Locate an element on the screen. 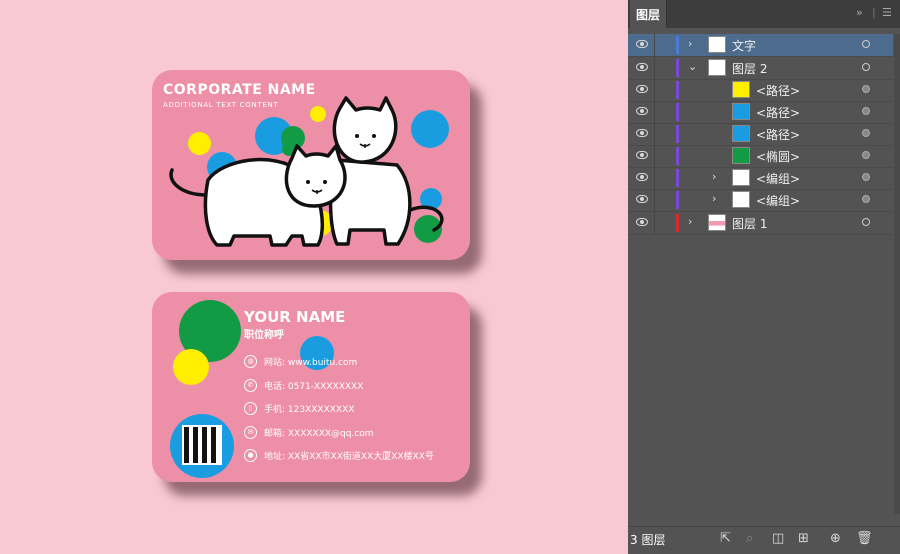  contact-mobile: ▯ 手机: 123XXXXXXXX is located at coordinates (299, 408).